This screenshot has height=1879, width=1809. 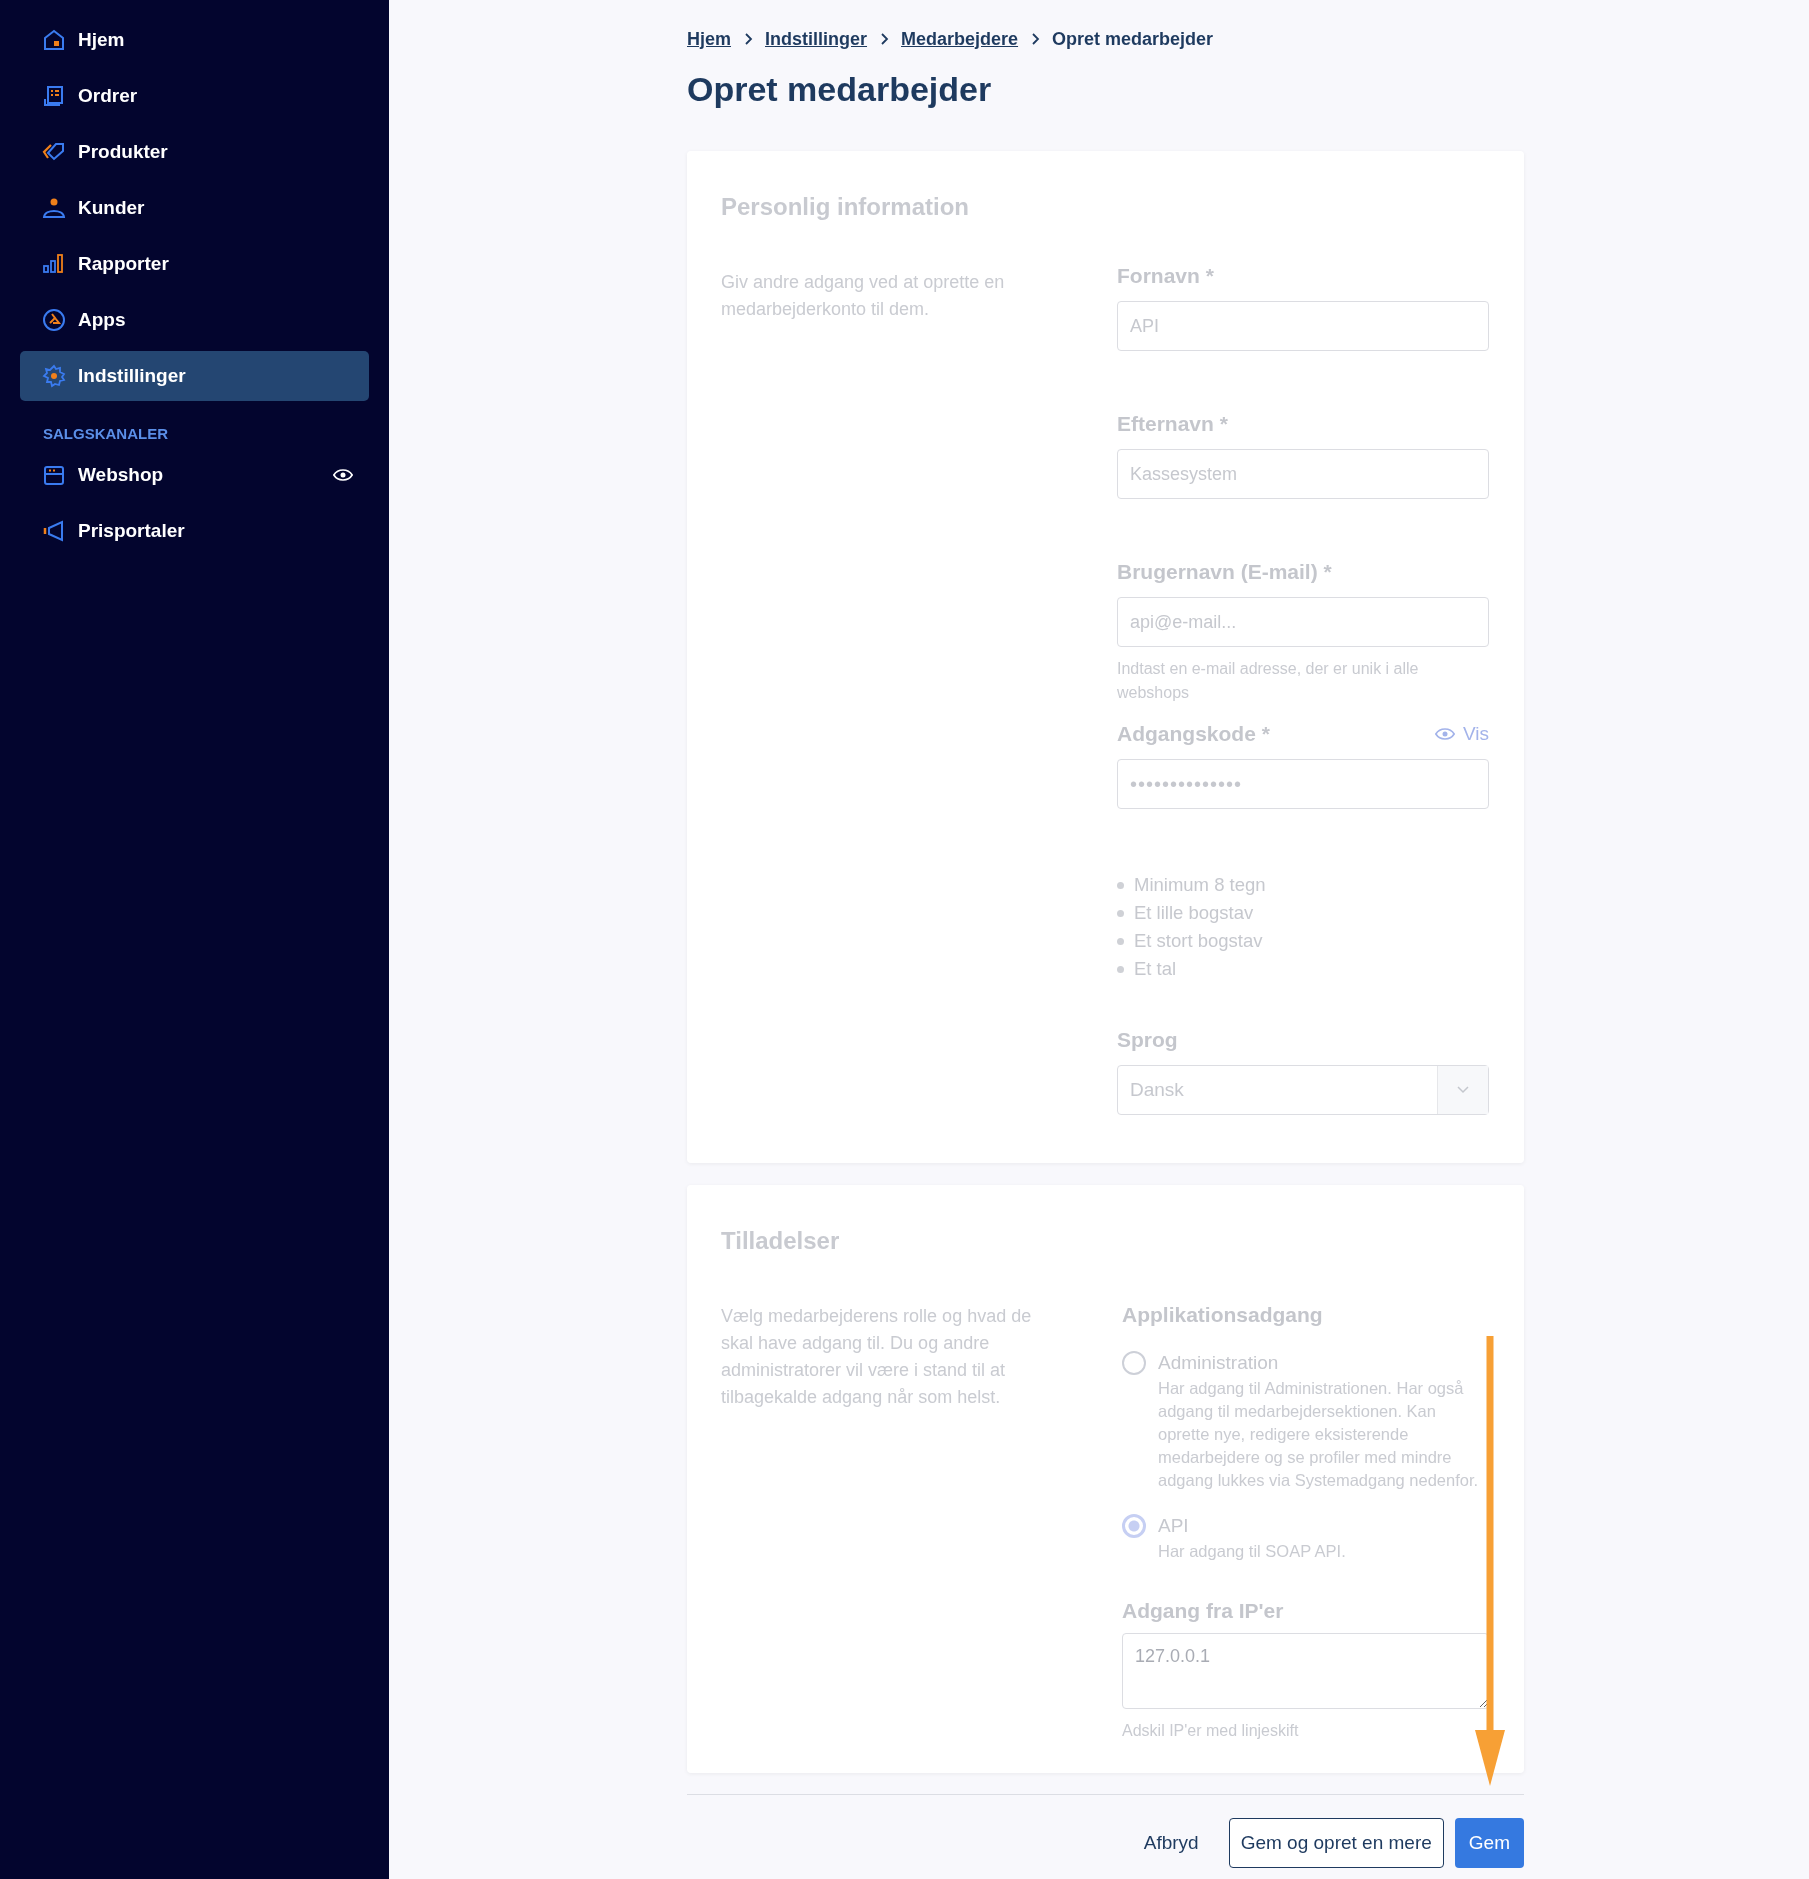 What do you see at coordinates (54, 320) in the screenshot?
I see `apps-icon` at bounding box center [54, 320].